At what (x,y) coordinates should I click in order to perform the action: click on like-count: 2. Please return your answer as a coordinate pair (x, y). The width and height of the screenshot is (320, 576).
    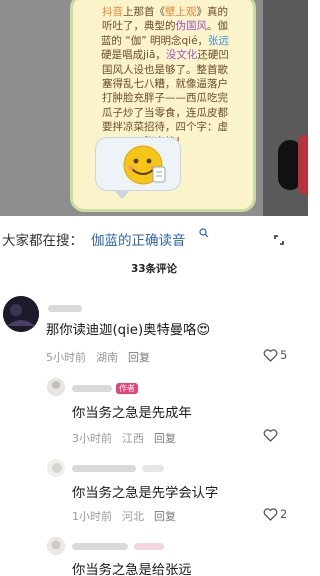
    Looking at the image, I should click on (284, 514).